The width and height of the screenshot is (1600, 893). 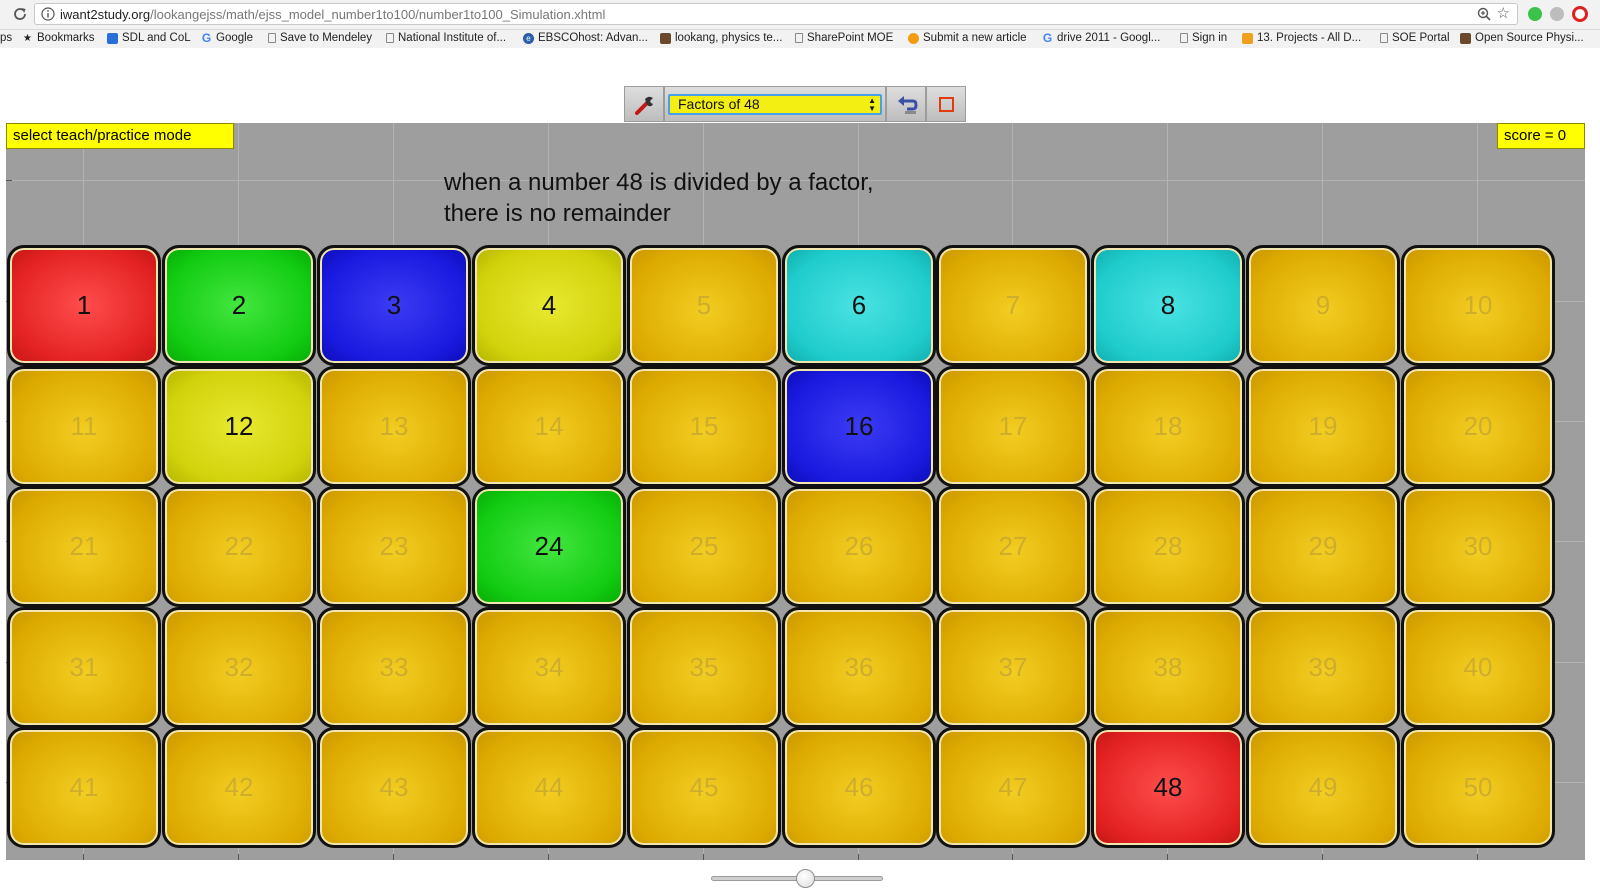 I want to click on number-tile: 23, so click(x=394, y=546).